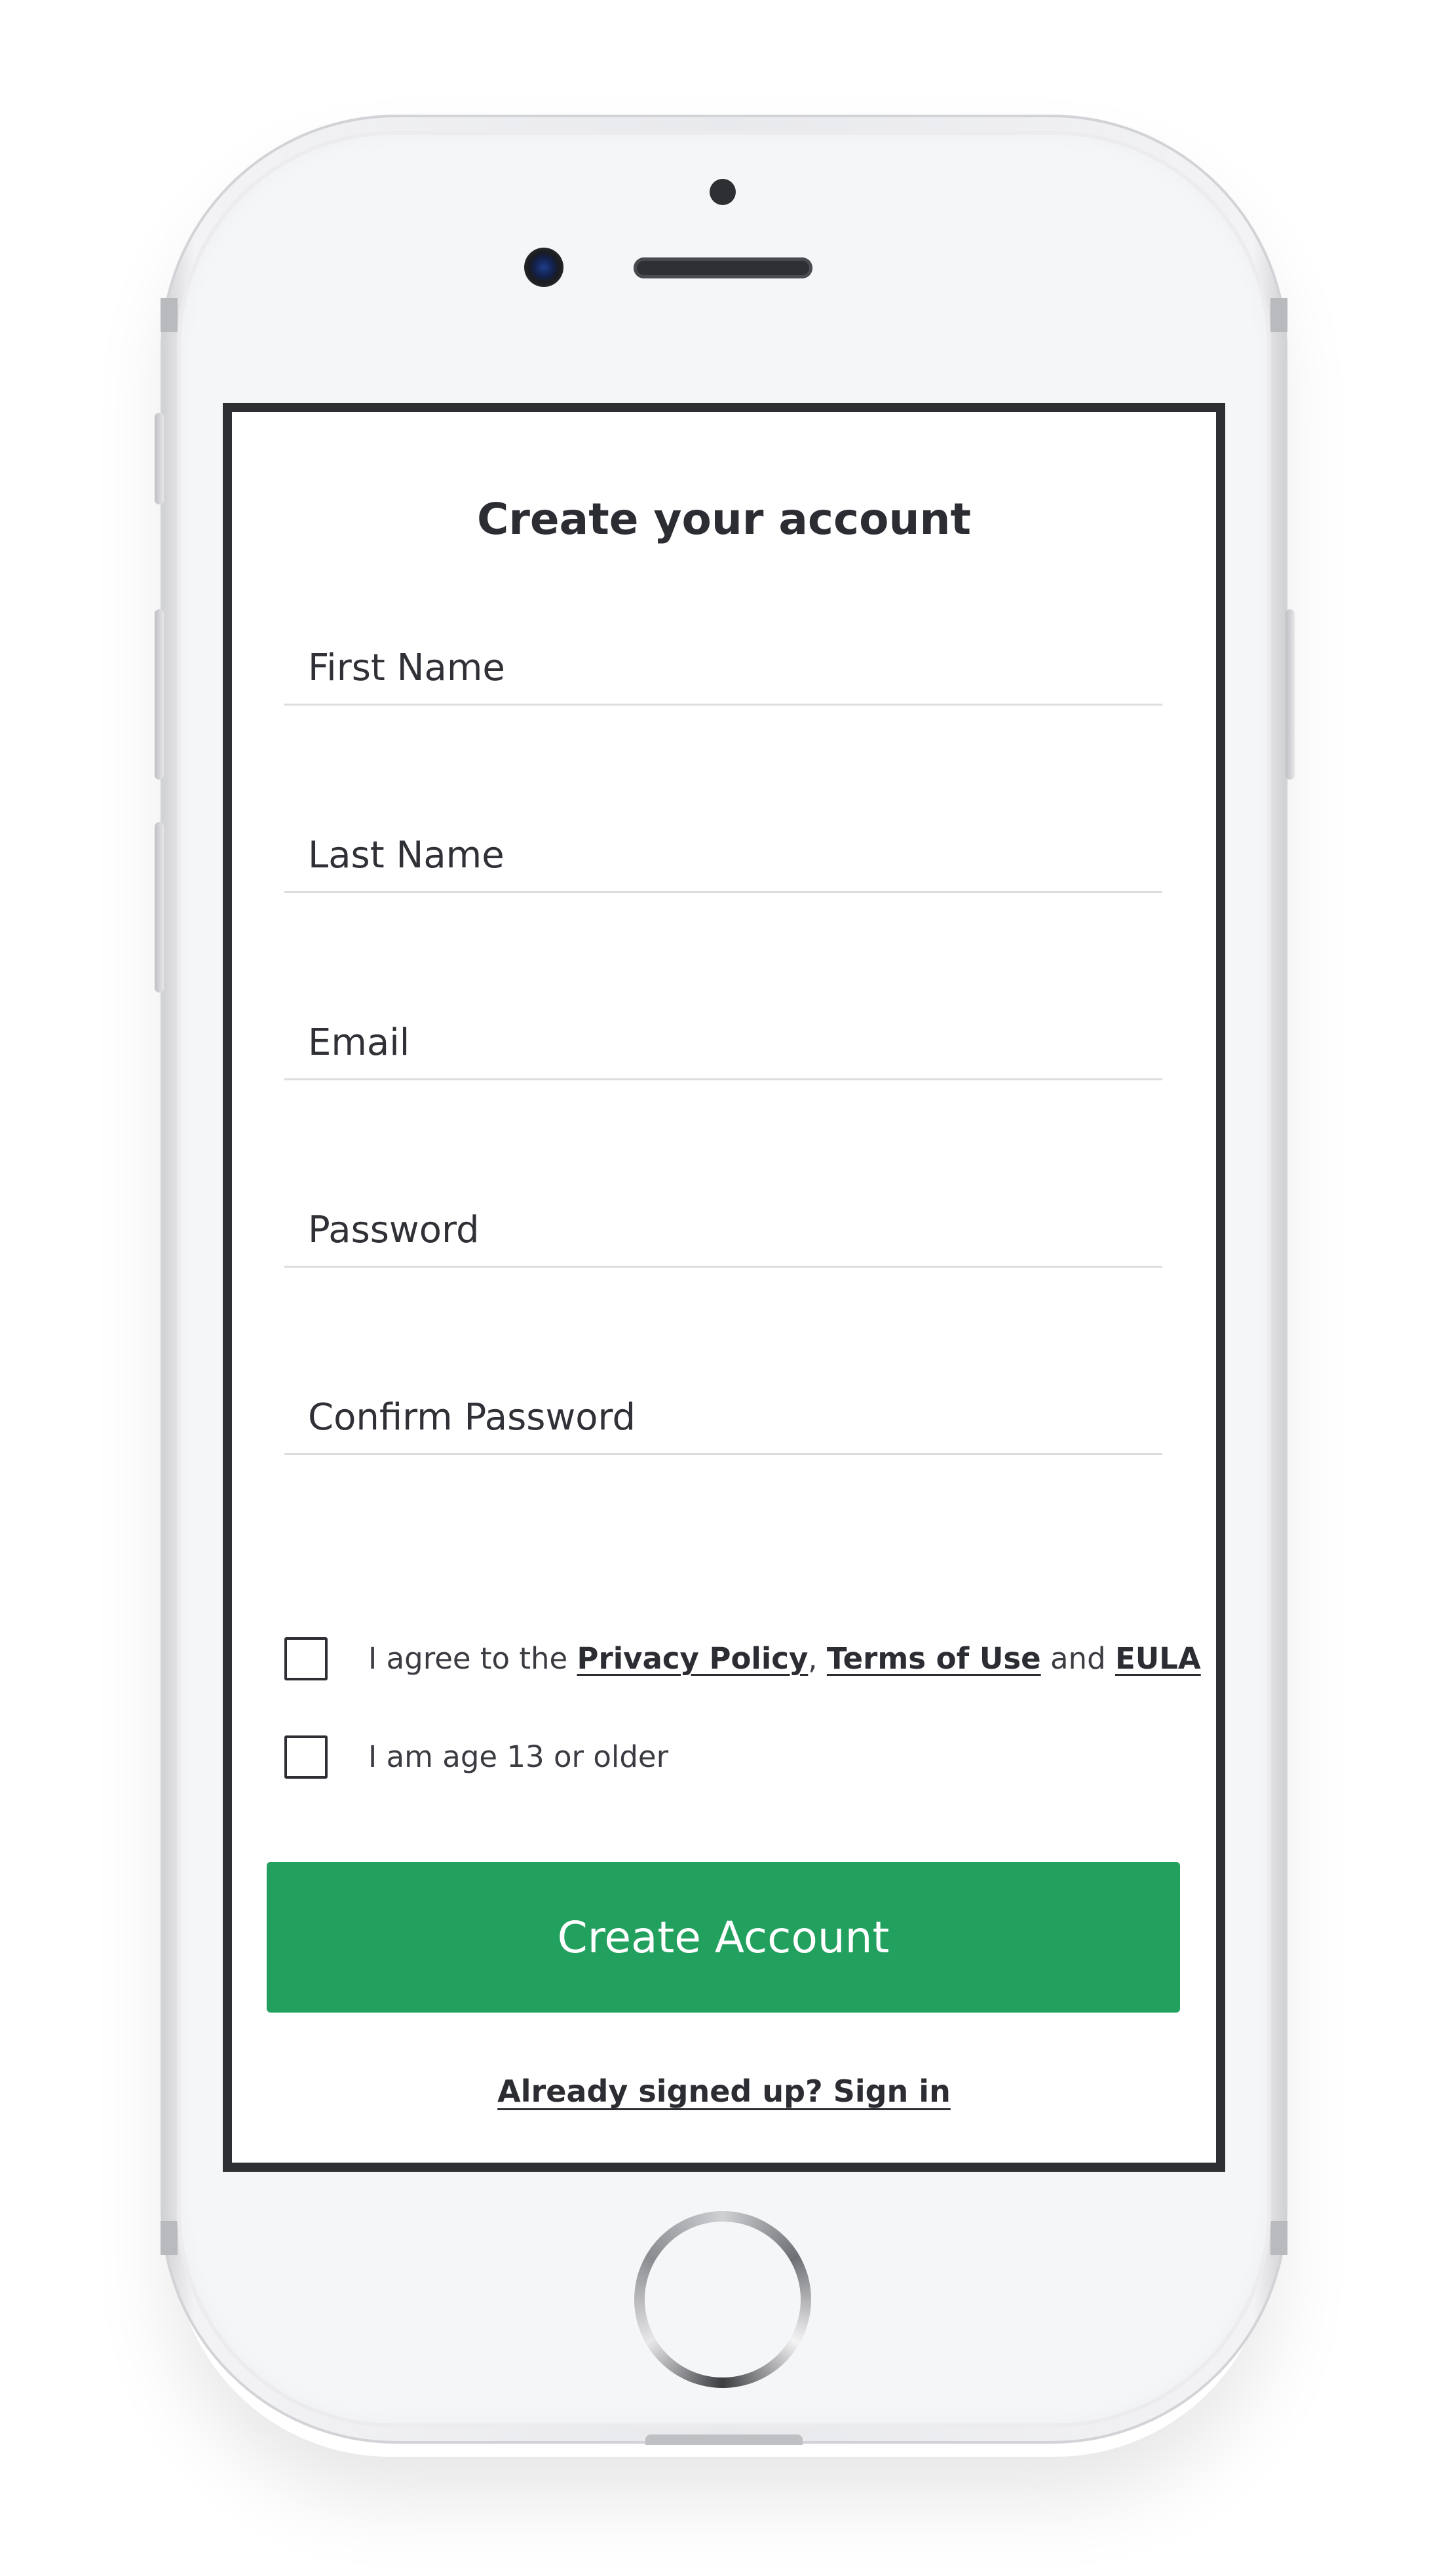 Image resolution: width=1448 pixels, height=2576 pixels. I want to click on mute-switch, so click(159, 459).